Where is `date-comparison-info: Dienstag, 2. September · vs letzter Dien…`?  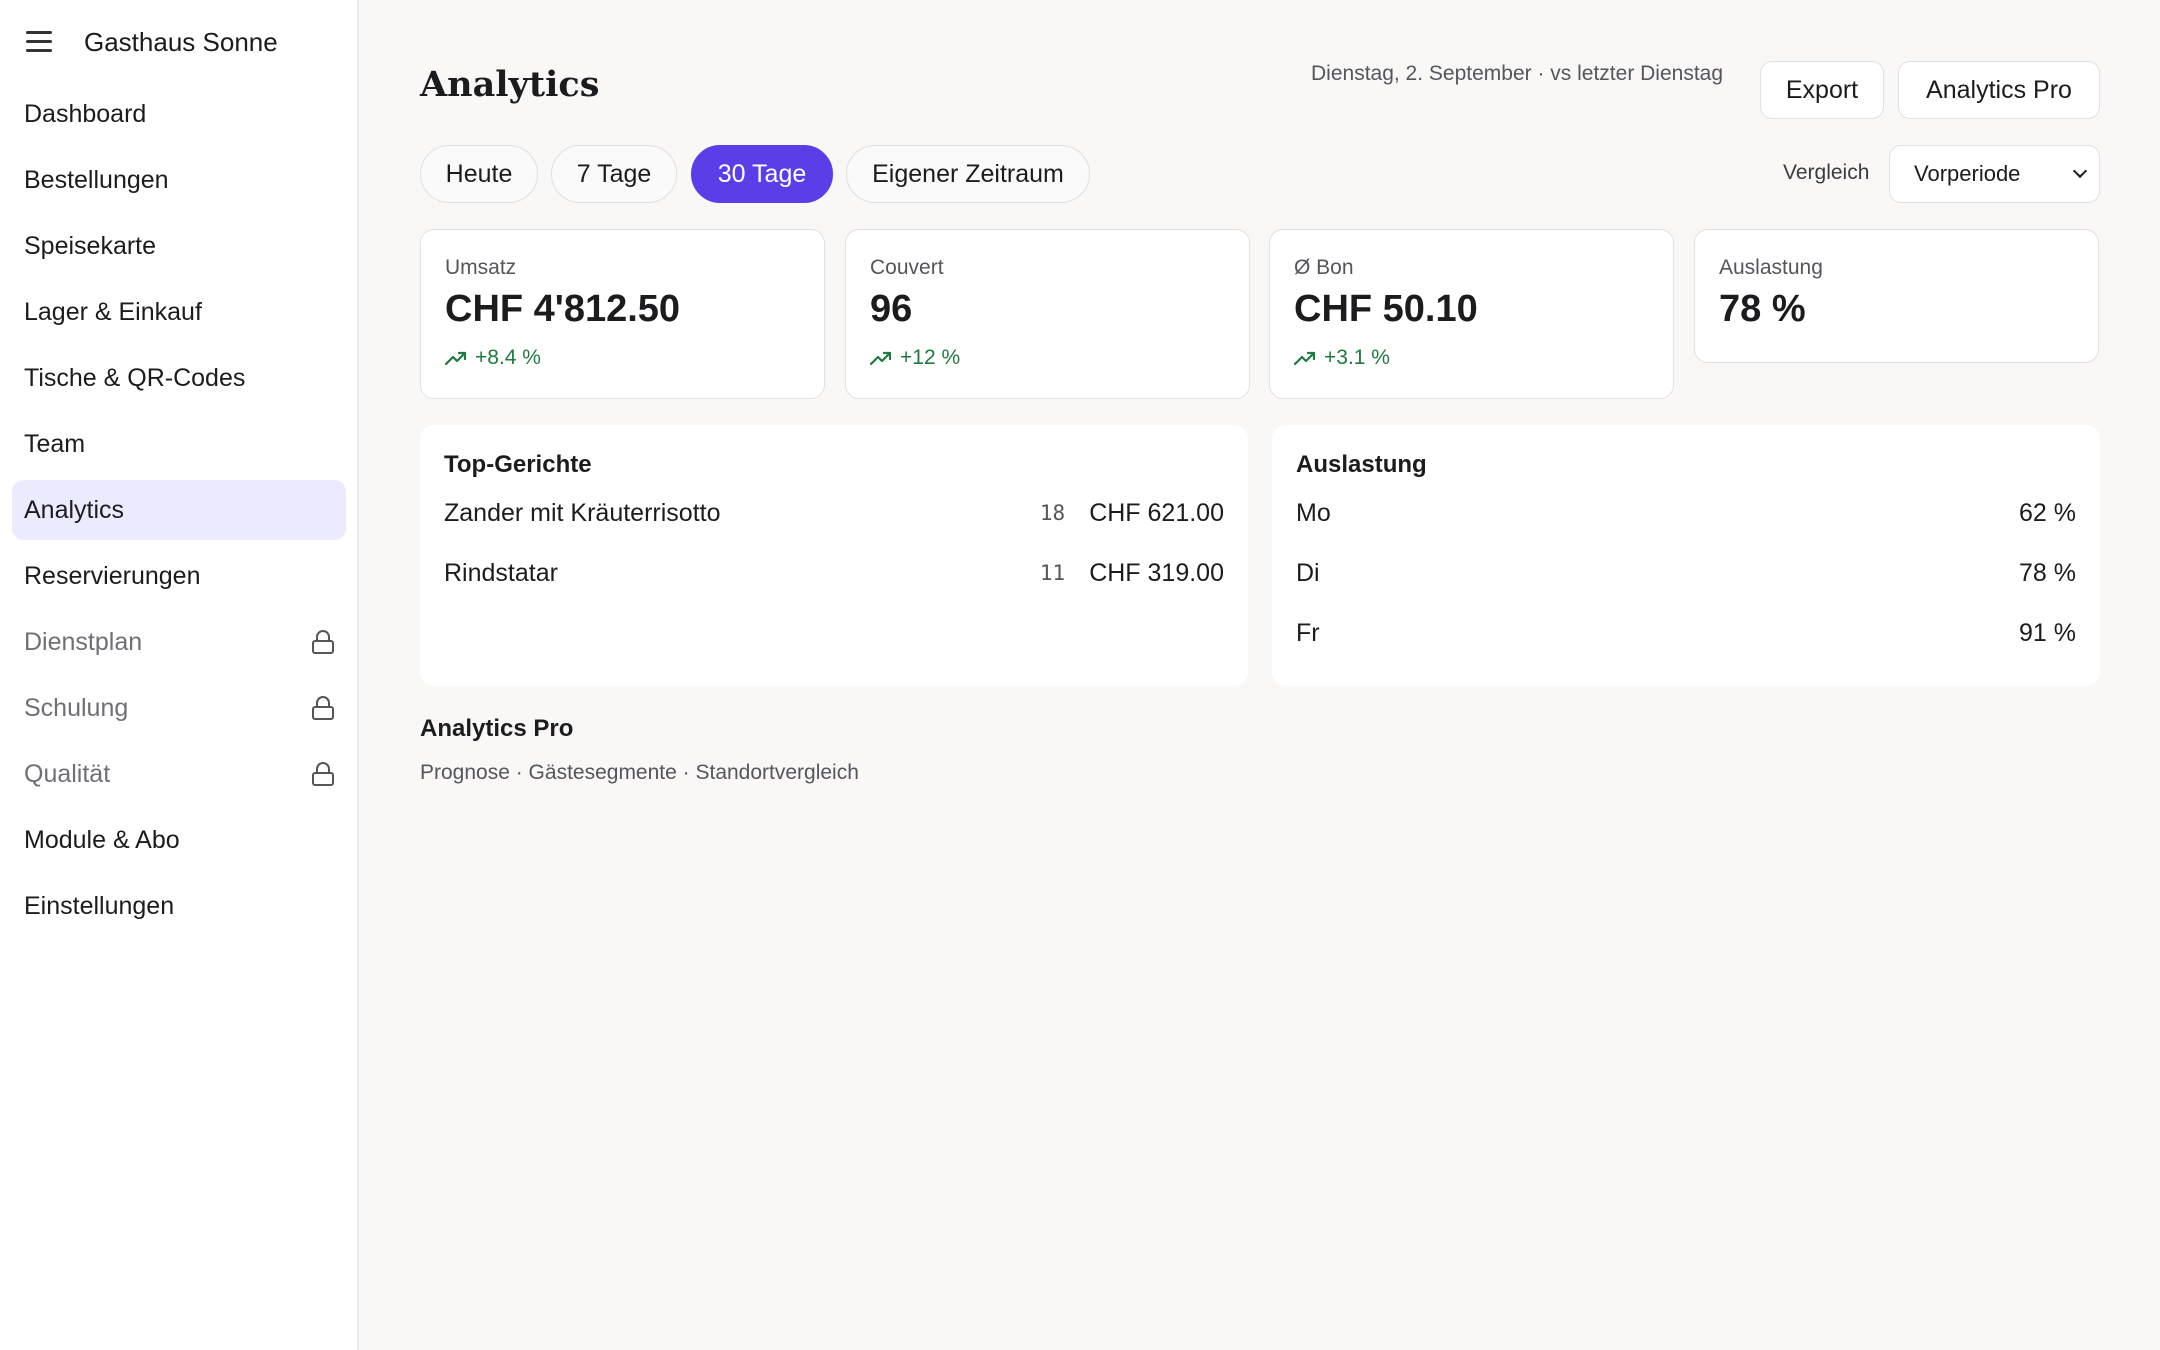
date-comparison-info: Dienstag, 2. September · vs letzter Dien… is located at coordinates (1517, 73).